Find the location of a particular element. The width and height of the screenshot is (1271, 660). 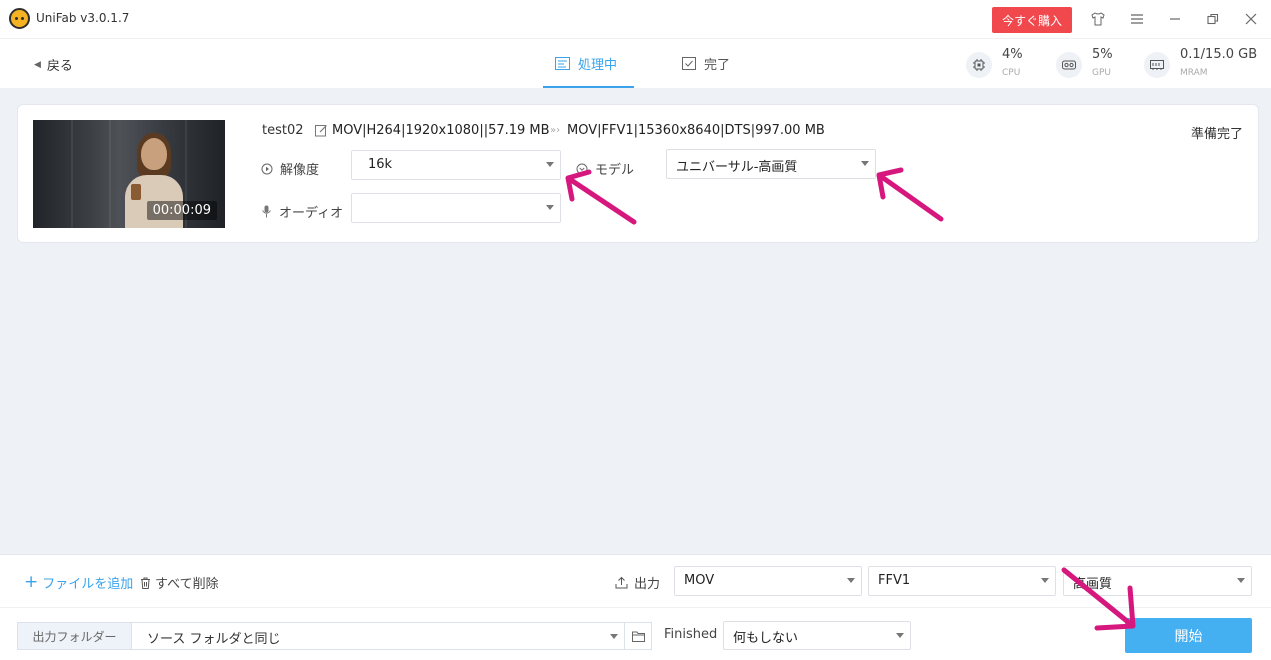

divider is located at coordinates (635, 607).